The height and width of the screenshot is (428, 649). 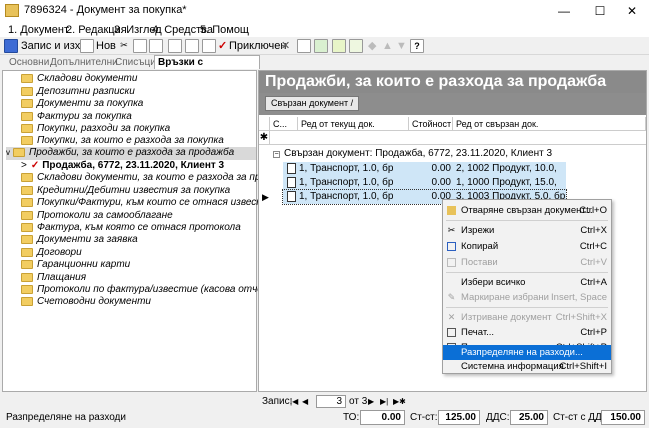 I want to click on column-header-linked-row: Ред от свързан док., so click(x=549, y=124).